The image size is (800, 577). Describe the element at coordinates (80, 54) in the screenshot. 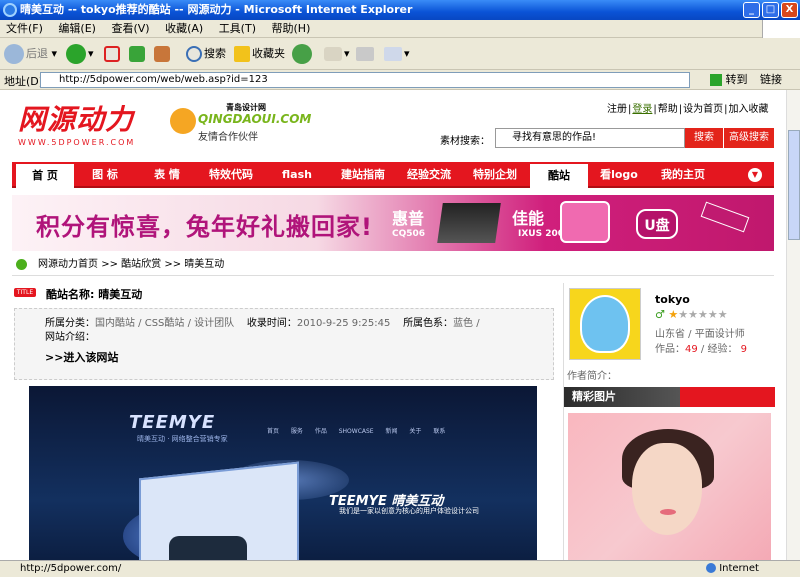

I see `forward-button: ▾` at that location.